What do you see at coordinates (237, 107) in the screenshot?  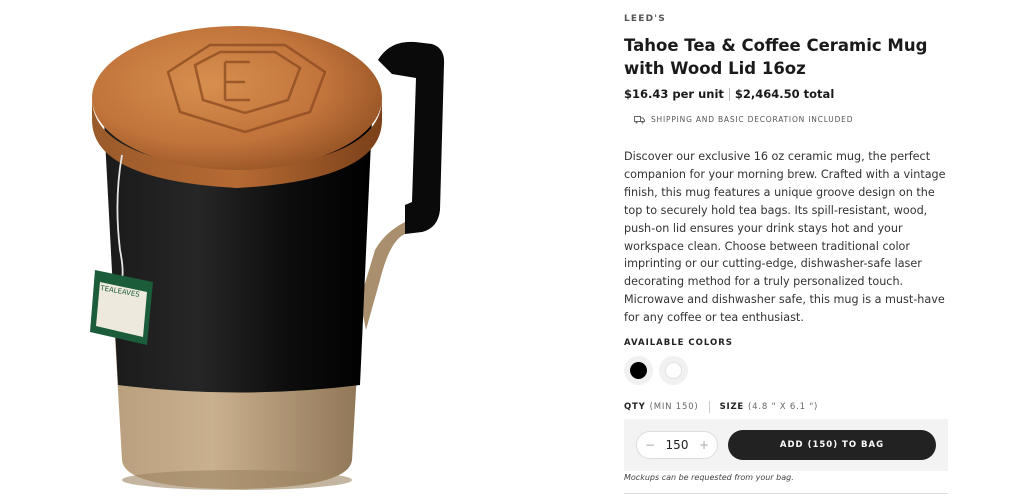 I see `wood-lid` at bounding box center [237, 107].